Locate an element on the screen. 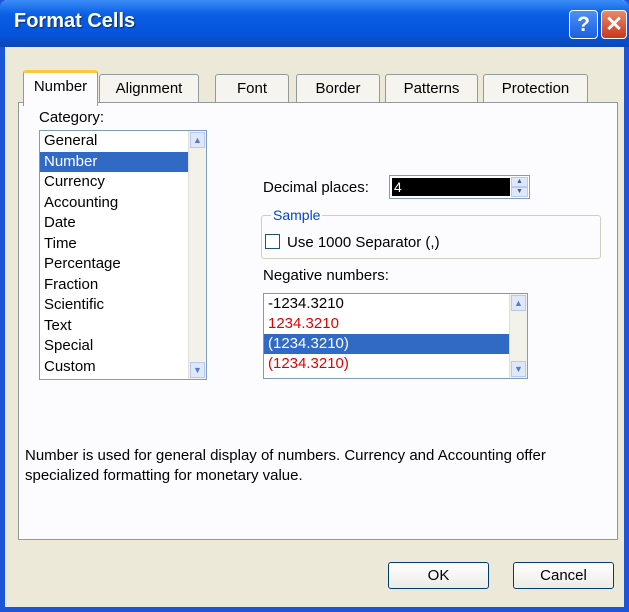  spin-down-icon: ▼ is located at coordinates (519, 192).